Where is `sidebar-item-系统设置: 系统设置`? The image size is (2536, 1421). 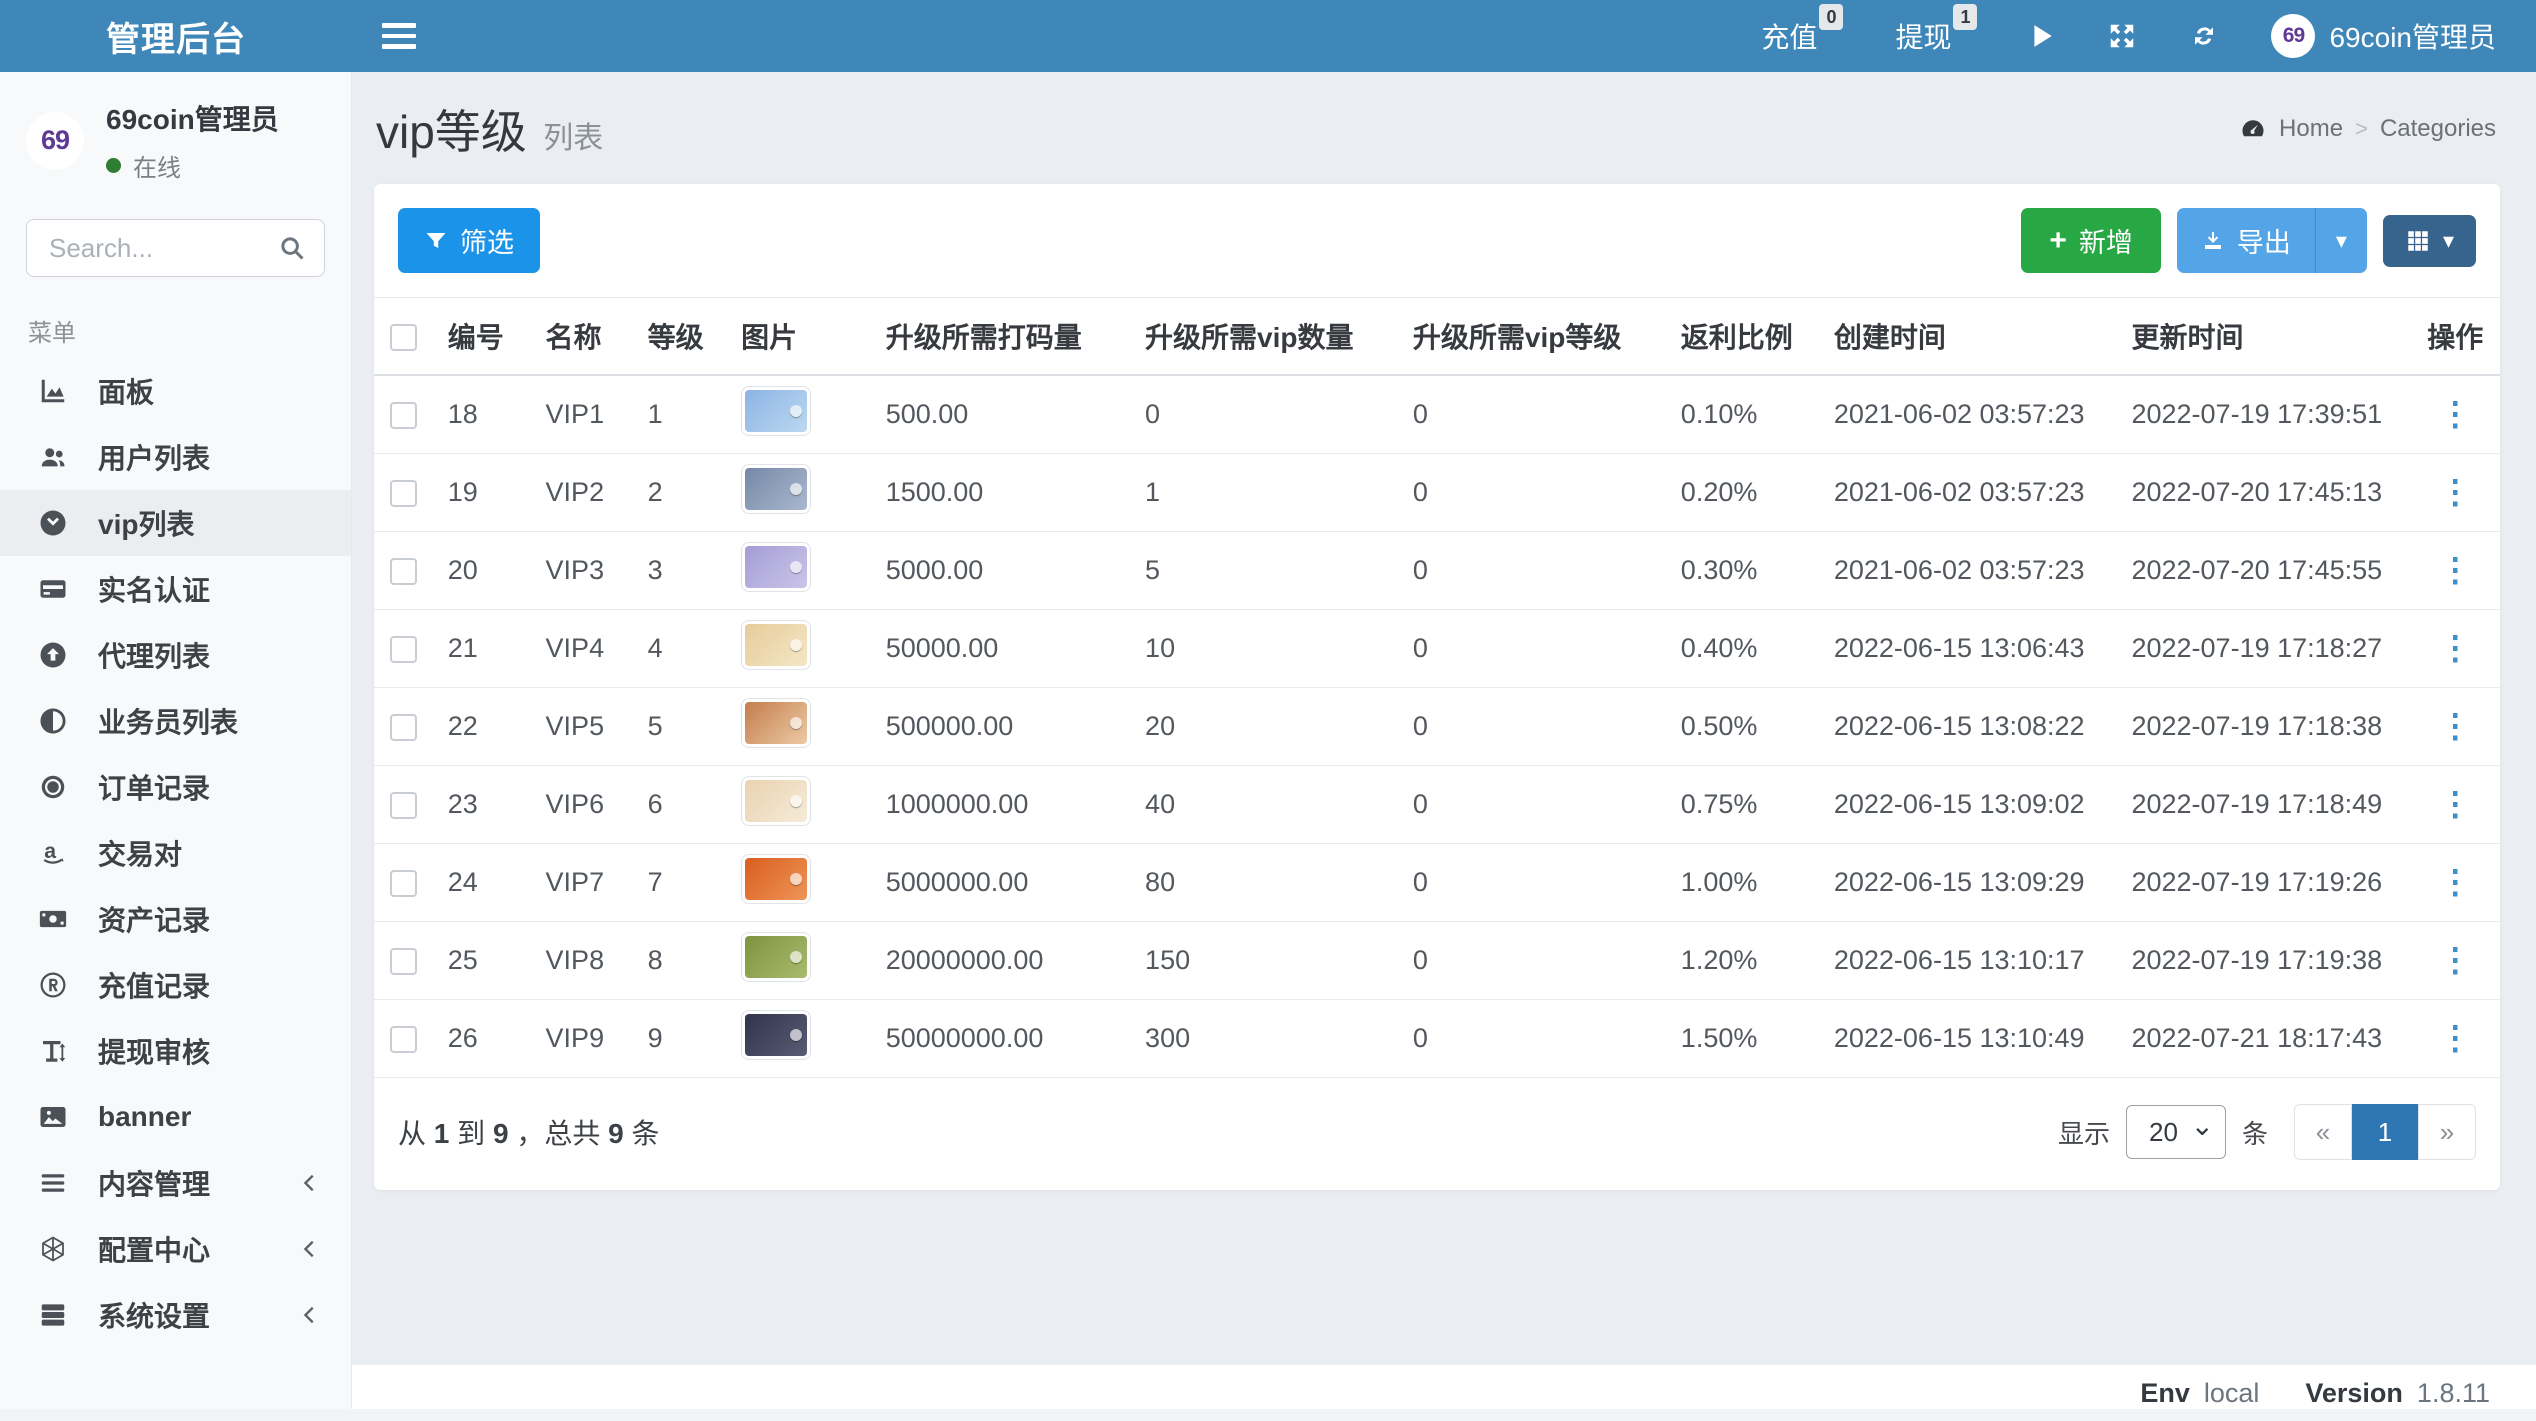 sidebar-item-系统设置: 系统设置 is located at coordinates (175, 1315).